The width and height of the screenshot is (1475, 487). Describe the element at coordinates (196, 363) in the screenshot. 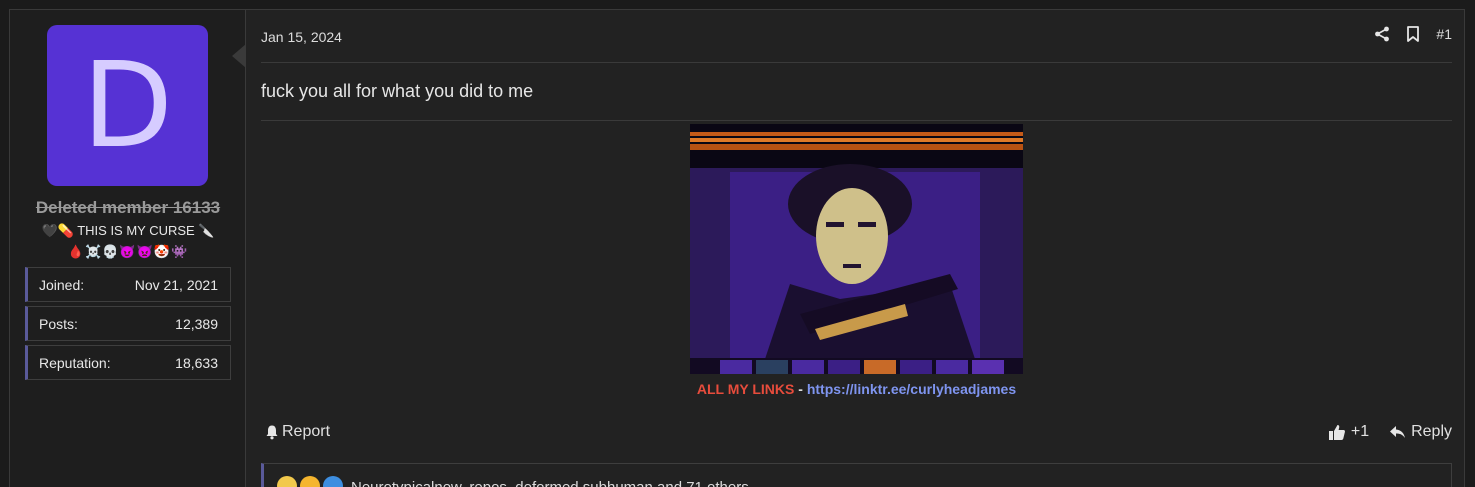

I see `stat-value: 18,633` at that location.